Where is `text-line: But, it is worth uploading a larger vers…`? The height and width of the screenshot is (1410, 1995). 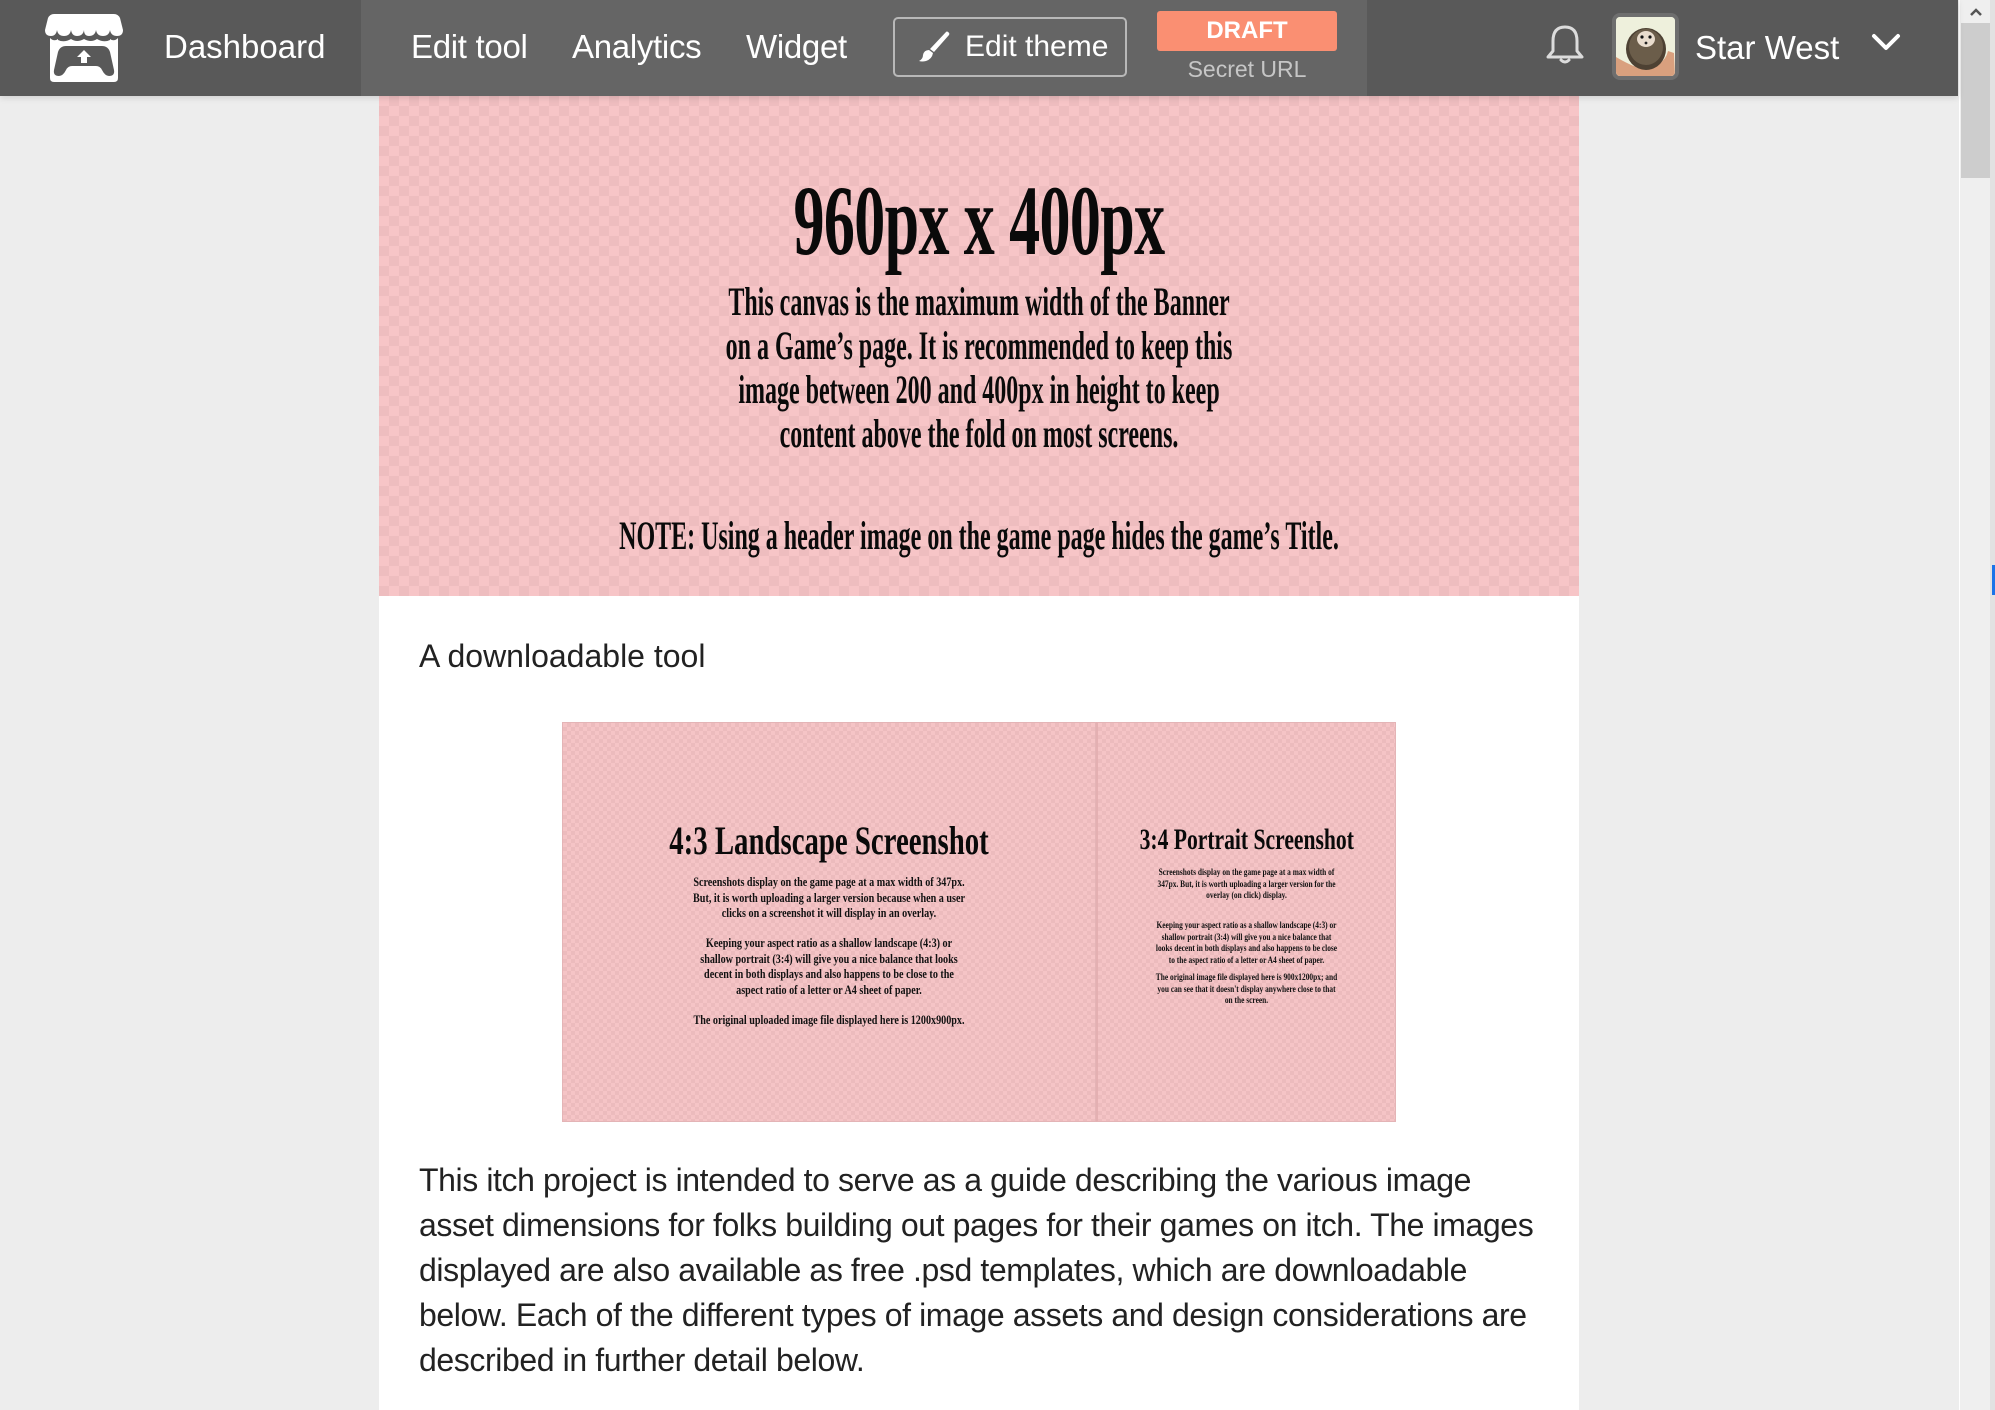 text-line: But, it is worth uploading a larger vers… is located at coordinates (829, 897).